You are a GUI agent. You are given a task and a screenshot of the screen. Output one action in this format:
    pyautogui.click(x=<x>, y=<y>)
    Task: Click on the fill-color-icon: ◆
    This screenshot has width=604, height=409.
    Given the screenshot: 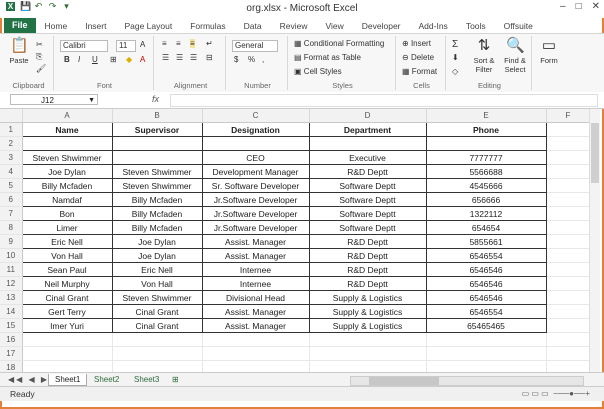 What is the action you would take?
    pyautogui.click(x=129, y=59)
    